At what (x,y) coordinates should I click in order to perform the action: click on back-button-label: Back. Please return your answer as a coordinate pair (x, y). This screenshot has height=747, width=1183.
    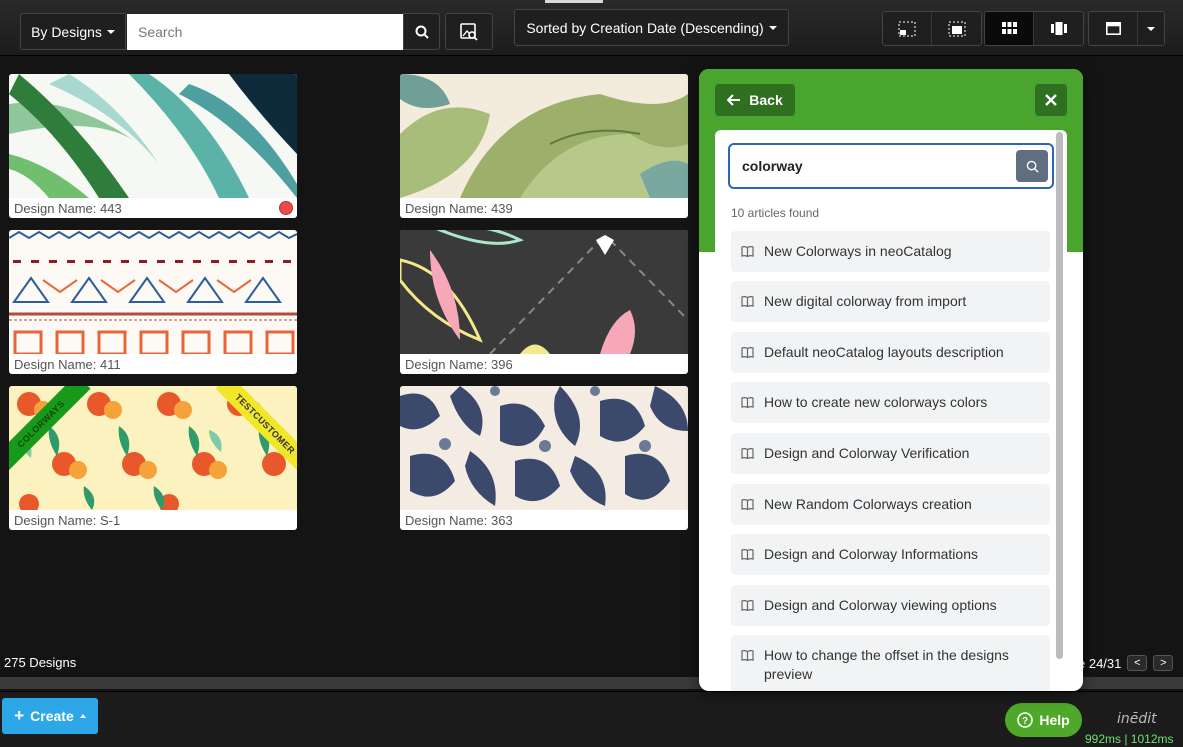
    Looking at the image, I should click on (766, 100).